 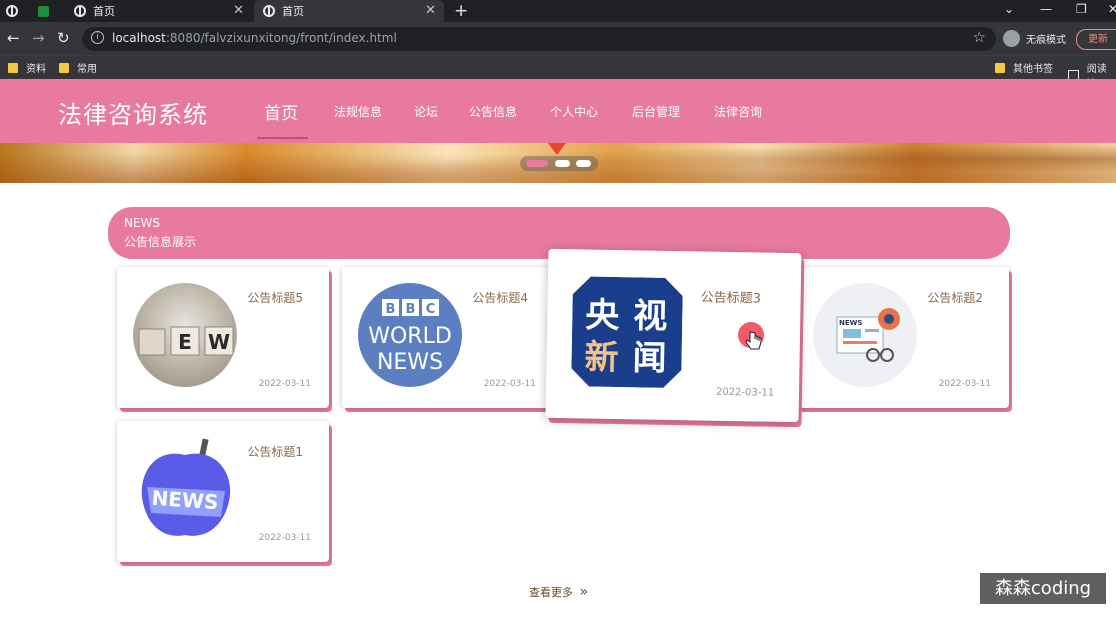 I want to click on nav-consultation: 法律咨询, so click(x=738, y=111).